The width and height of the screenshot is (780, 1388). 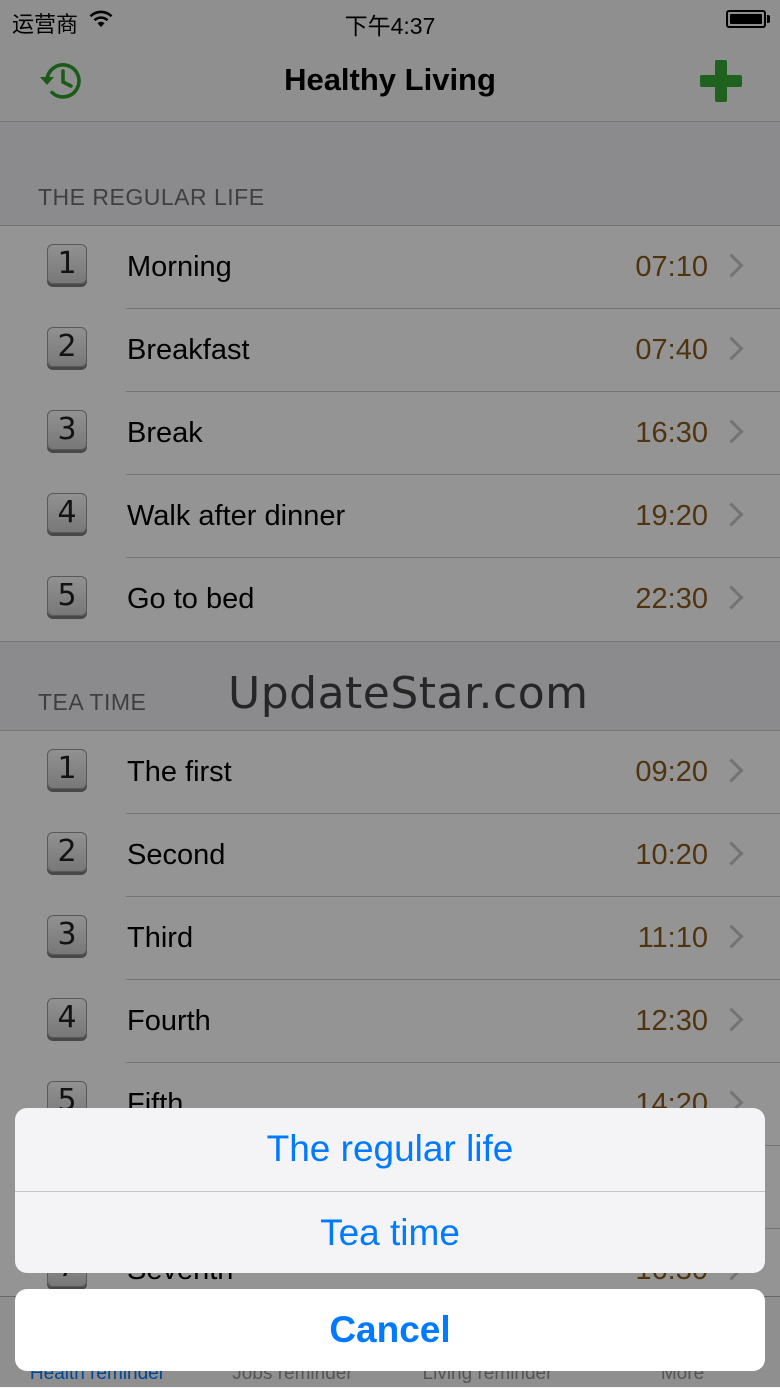 I want to click on cancel-button: Cancel, so click(x=390, y=1330).